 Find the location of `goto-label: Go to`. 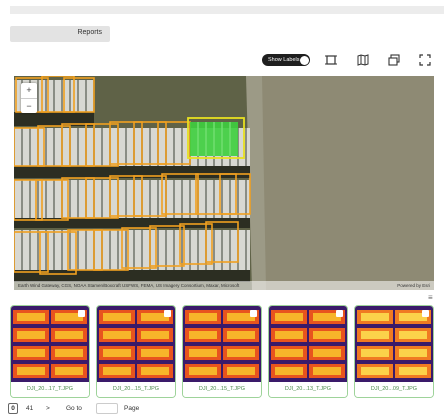

goto-label: Go to is located at coordinates (74, 408).